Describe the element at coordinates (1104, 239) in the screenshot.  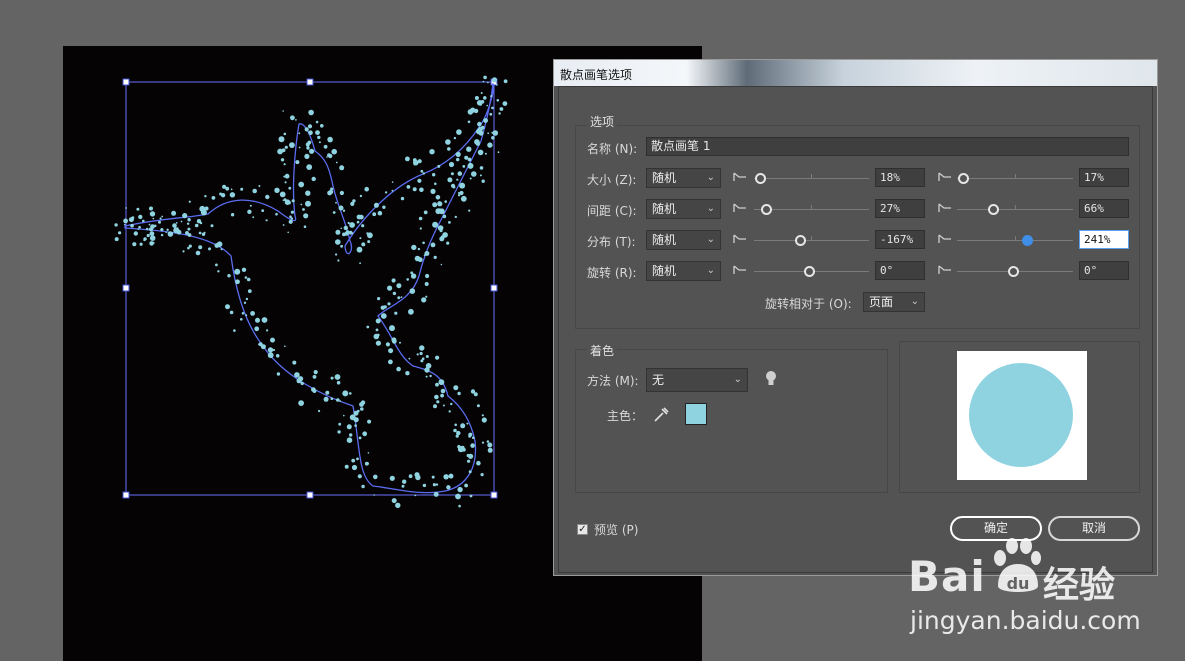
I see `scatter-max-input: 241%` at that location.